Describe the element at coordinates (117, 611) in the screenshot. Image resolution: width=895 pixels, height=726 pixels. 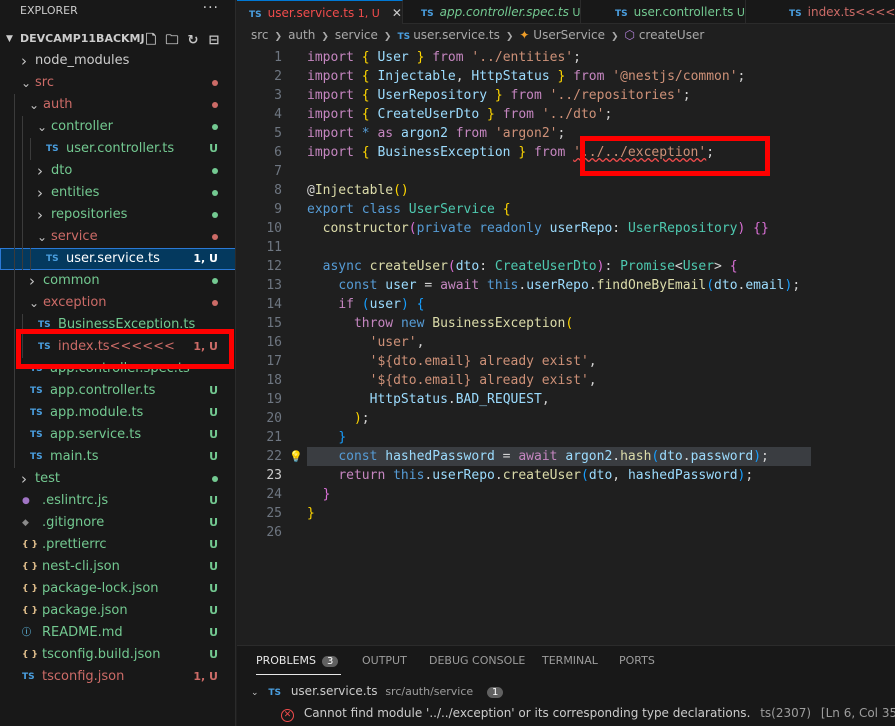
I see `file-item: { } package.json U` at that location.